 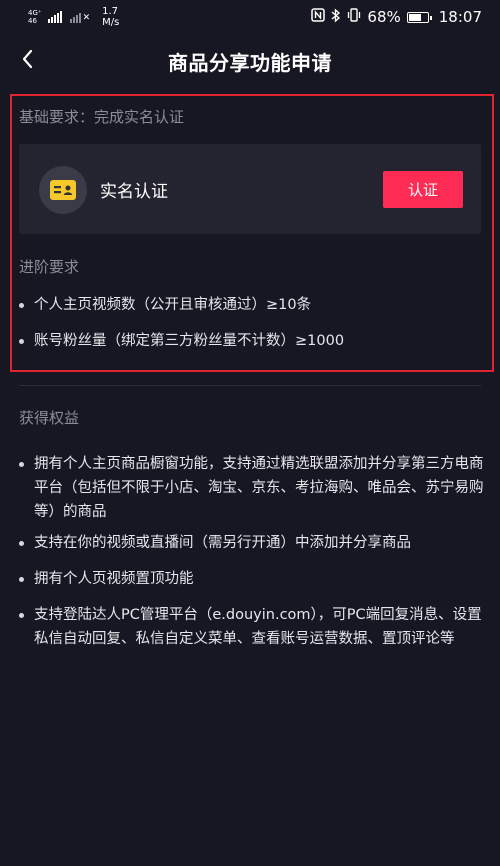 What do you see at coordinates (423, 189) in the screenshot?
I see `verify-button: 认证` at bounding box center [423, 189].